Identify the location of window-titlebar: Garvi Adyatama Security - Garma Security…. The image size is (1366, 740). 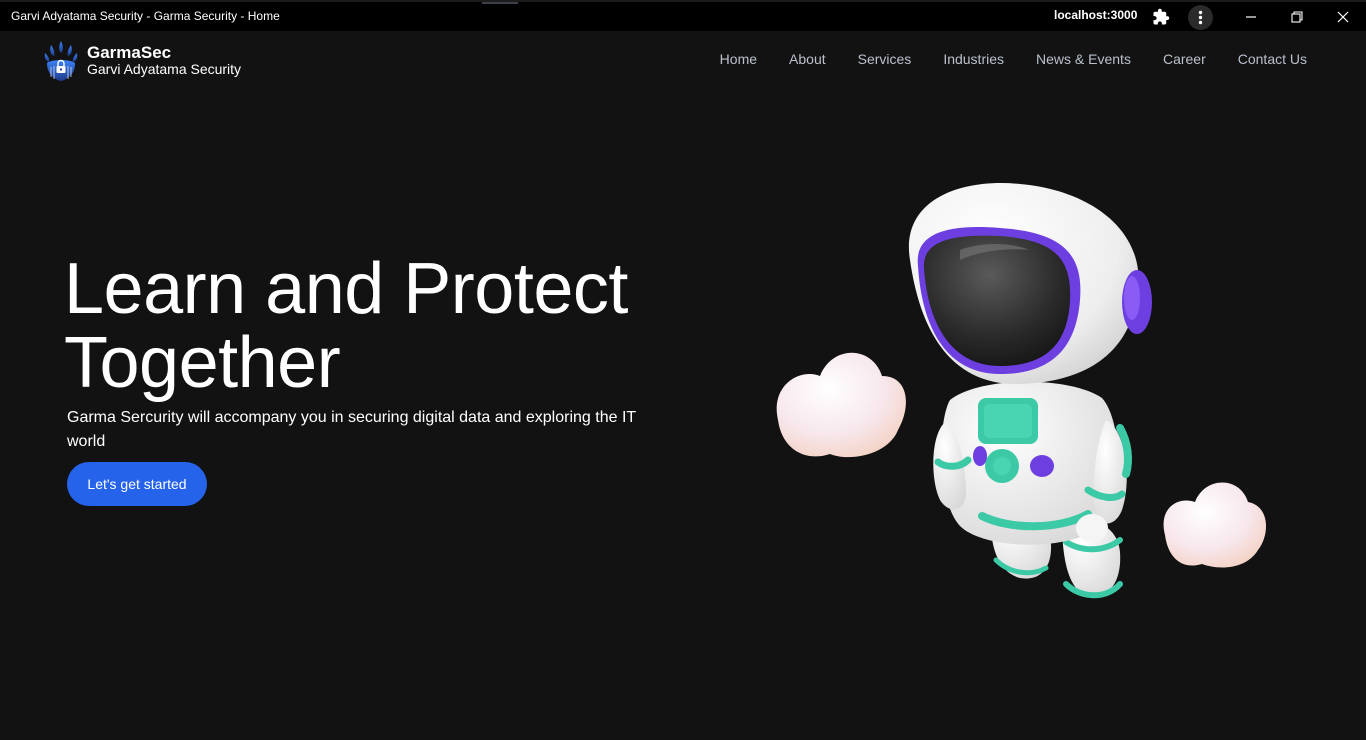
(683, 15).